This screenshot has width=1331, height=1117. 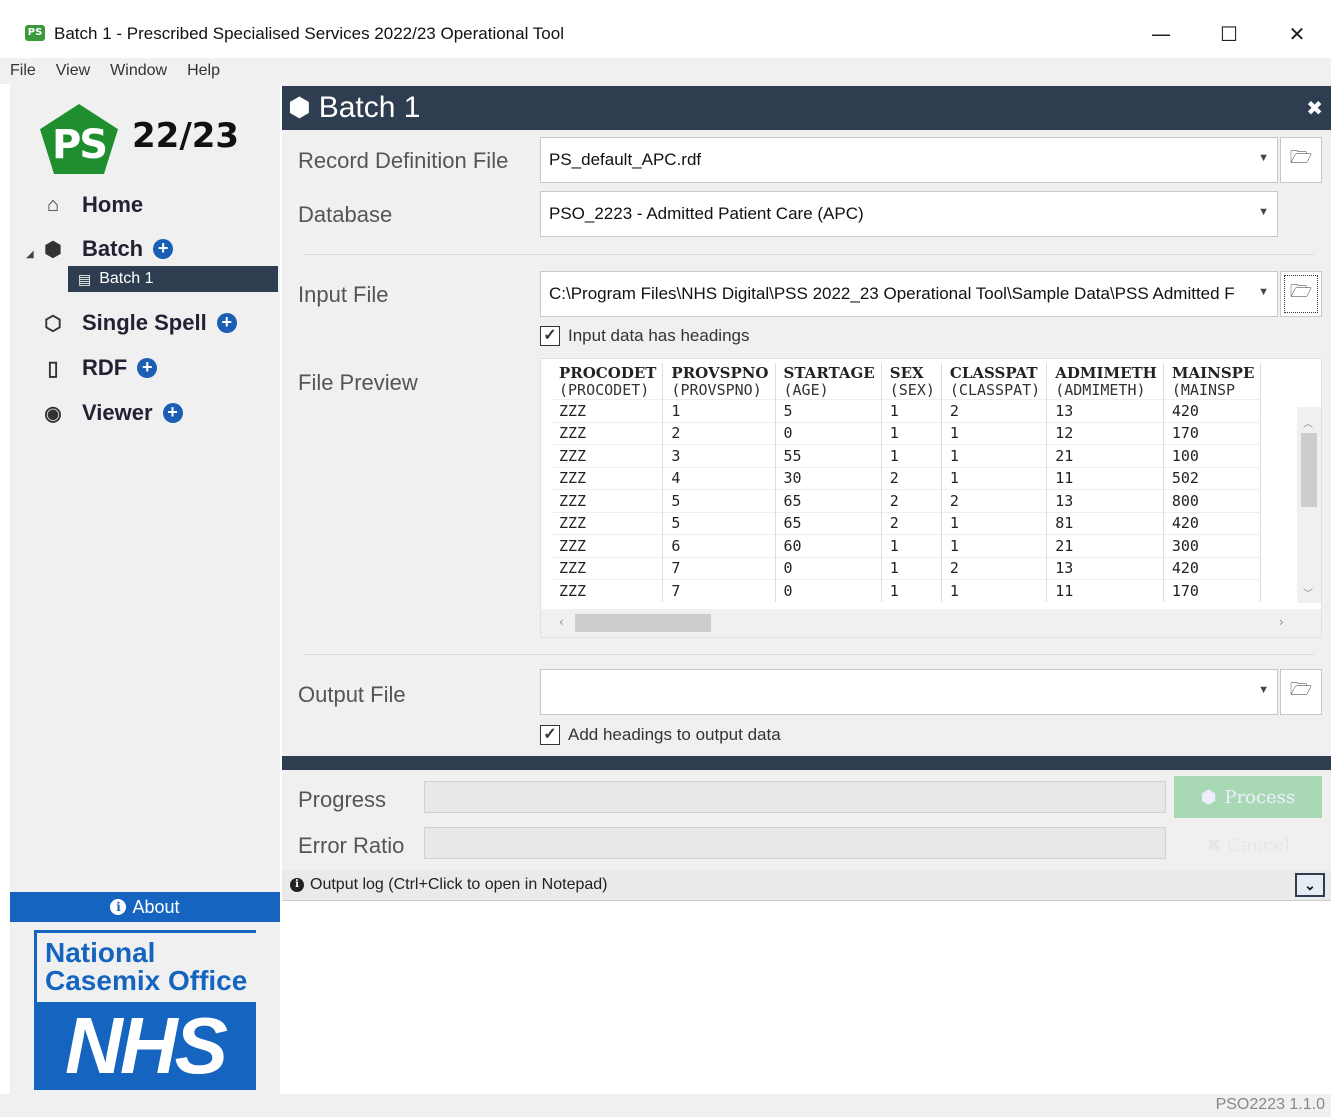 I want to click on collapse-log-button: ⌄, so click(x=1310, y=885).